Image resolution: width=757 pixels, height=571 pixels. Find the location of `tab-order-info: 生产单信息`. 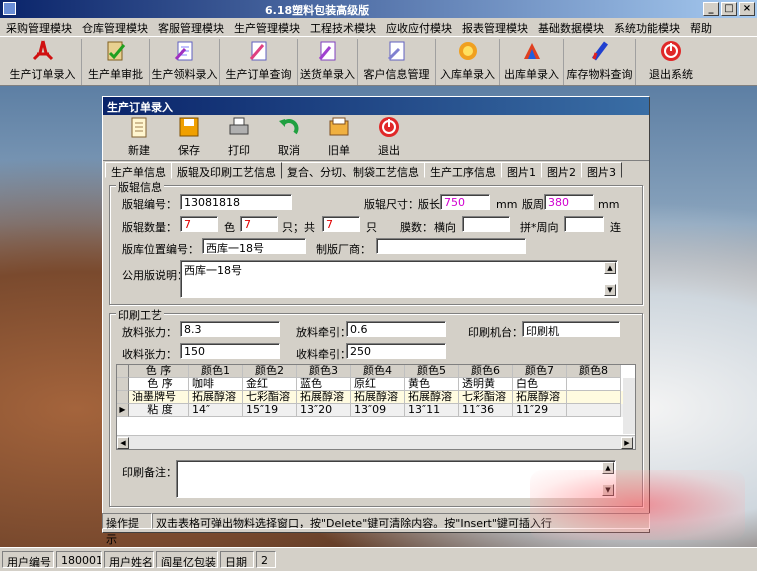

tab-order-info: 生产单信息 is located at coordinates (138, 170).